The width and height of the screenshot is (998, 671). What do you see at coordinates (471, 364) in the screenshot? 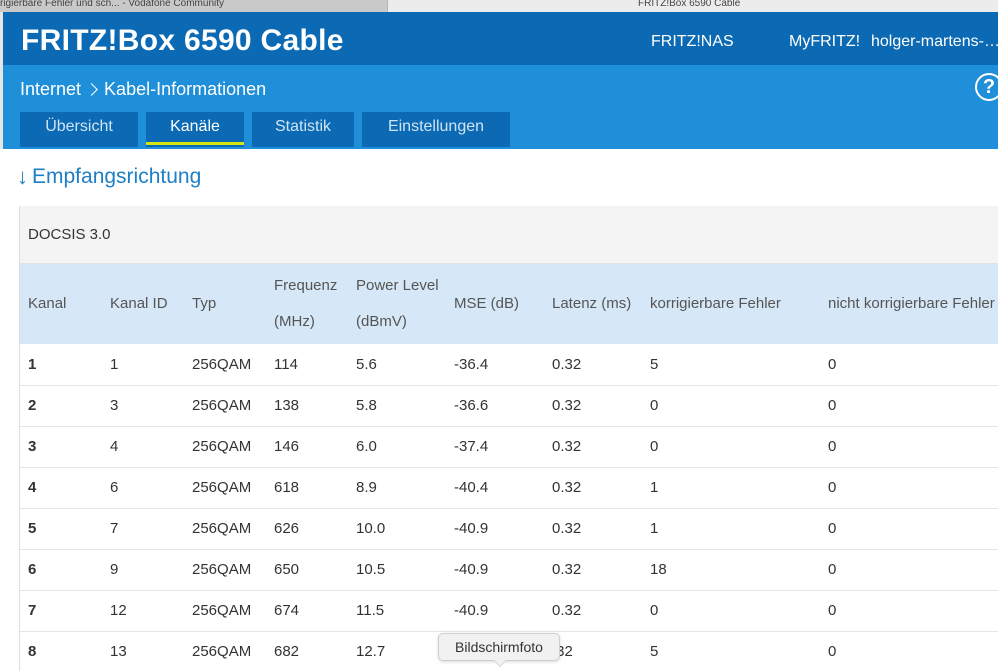
I see `table-cell: -36.4` at bounding box center [471, 364].